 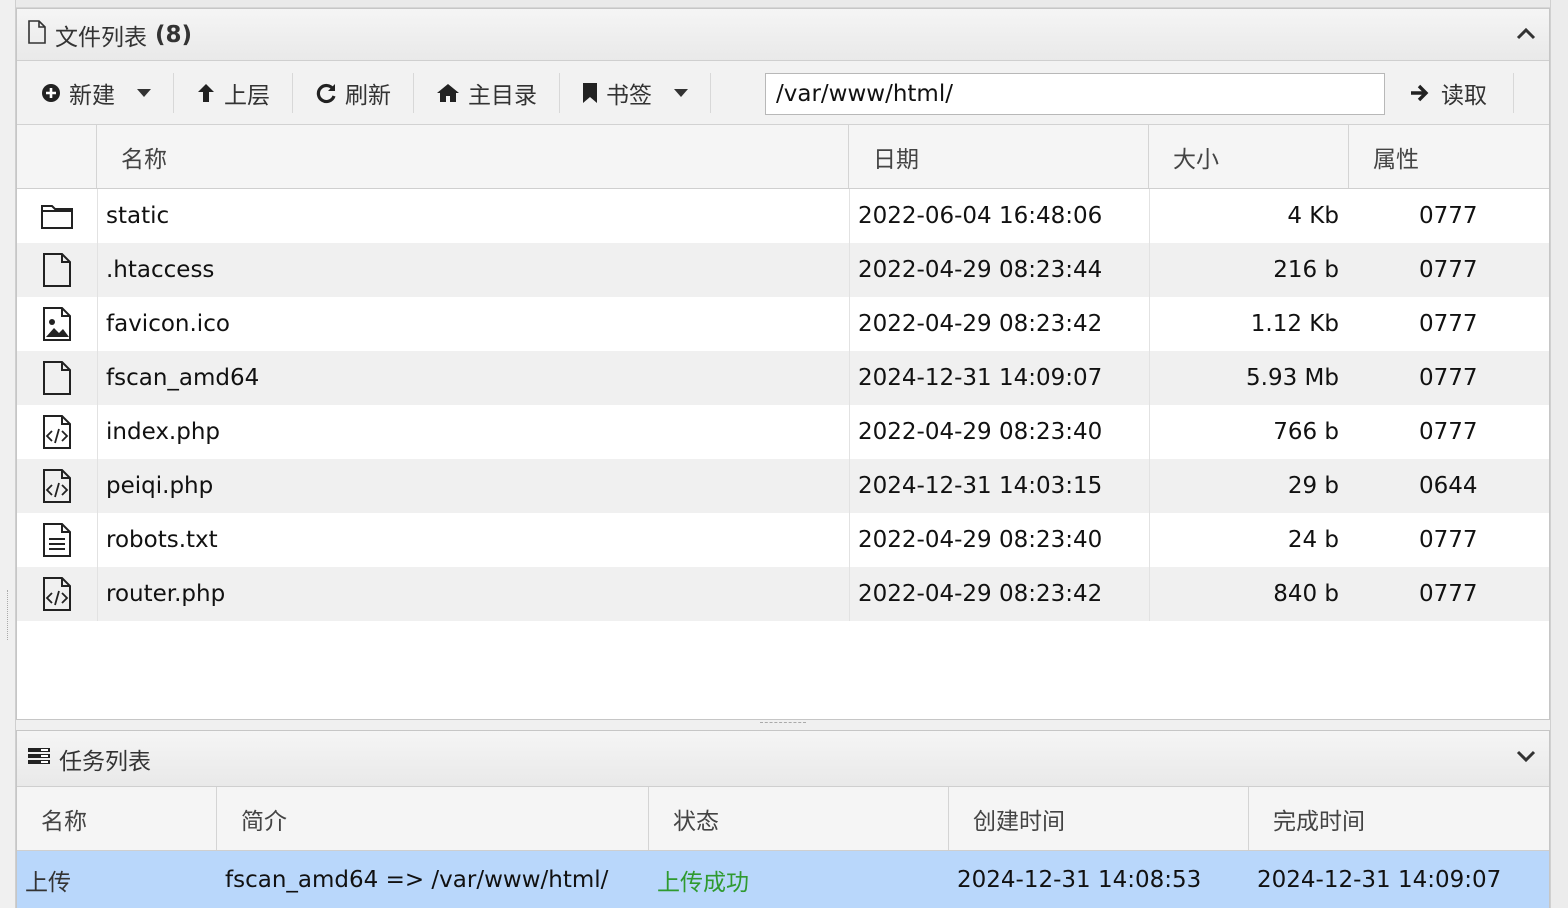 I want to click on arrow-up-icon, so click(x=206, y=92).